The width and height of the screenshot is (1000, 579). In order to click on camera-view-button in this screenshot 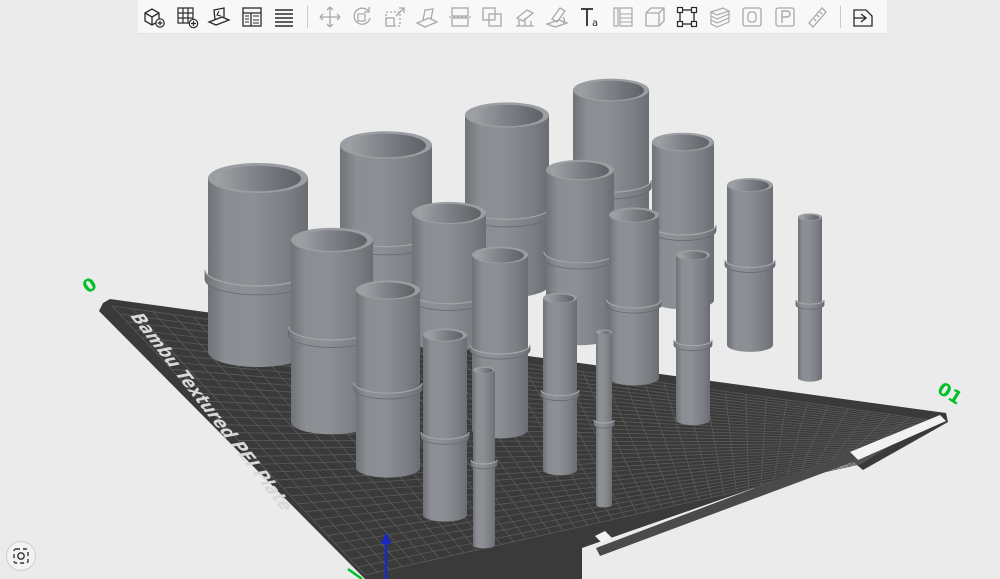, I will do `click(21, 556)`.